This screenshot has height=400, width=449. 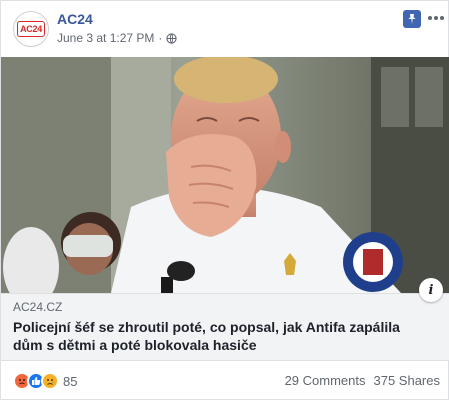 I want to click on pin-icon, so click(x=412, y=19).